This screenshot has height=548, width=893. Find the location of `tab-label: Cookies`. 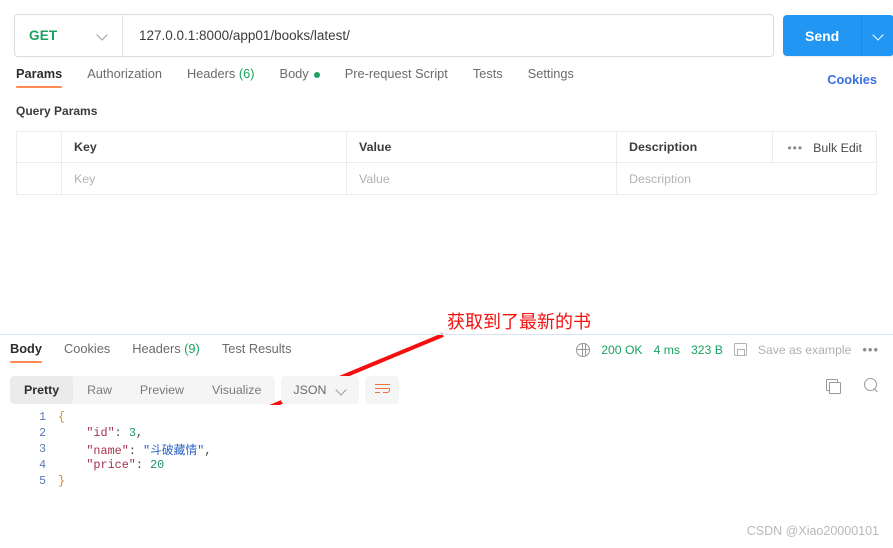

tab-label: Cookies is located at coordinates (87, 348).